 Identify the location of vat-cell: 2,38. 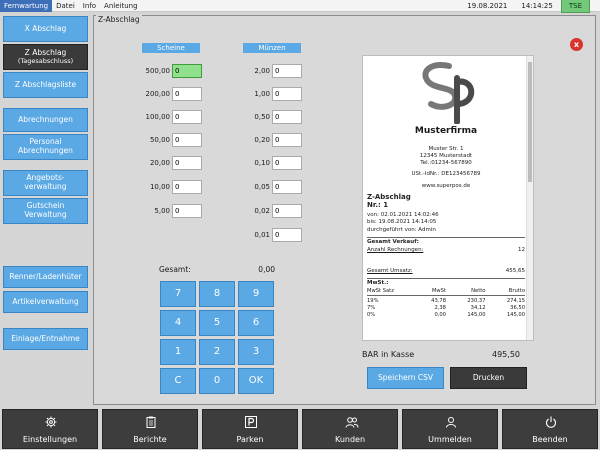
(440, 308).